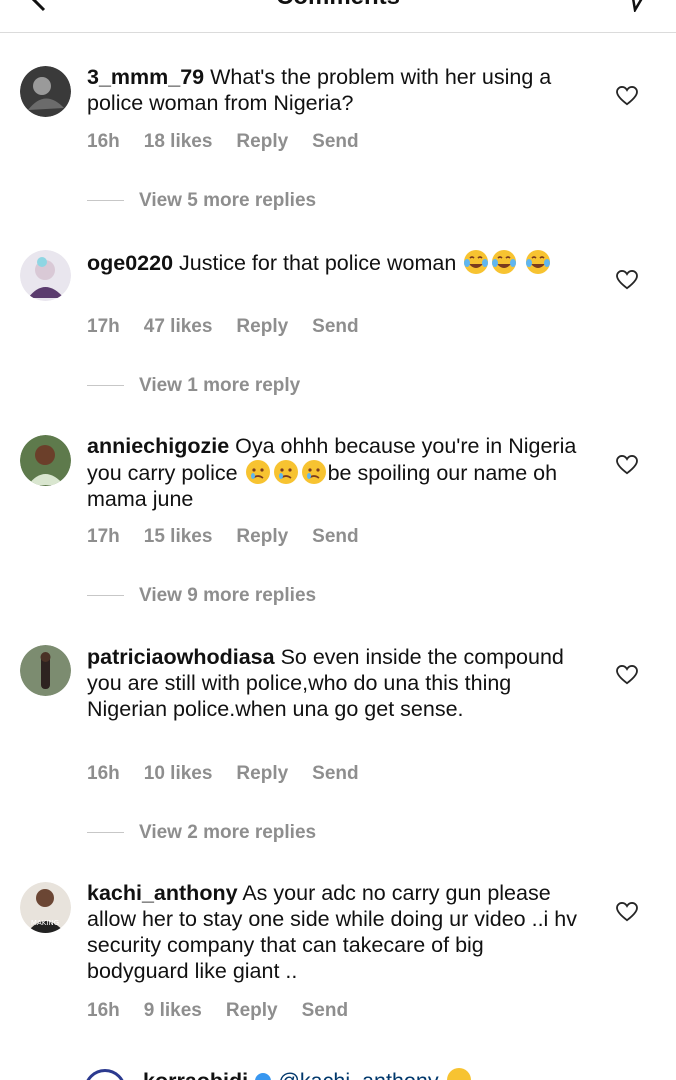 The image size is (676, 1080). What do you see at coordinates (178, 773) in the screenshot?
I see `likes-count: 10 likes` at bounding box center [178, 773].